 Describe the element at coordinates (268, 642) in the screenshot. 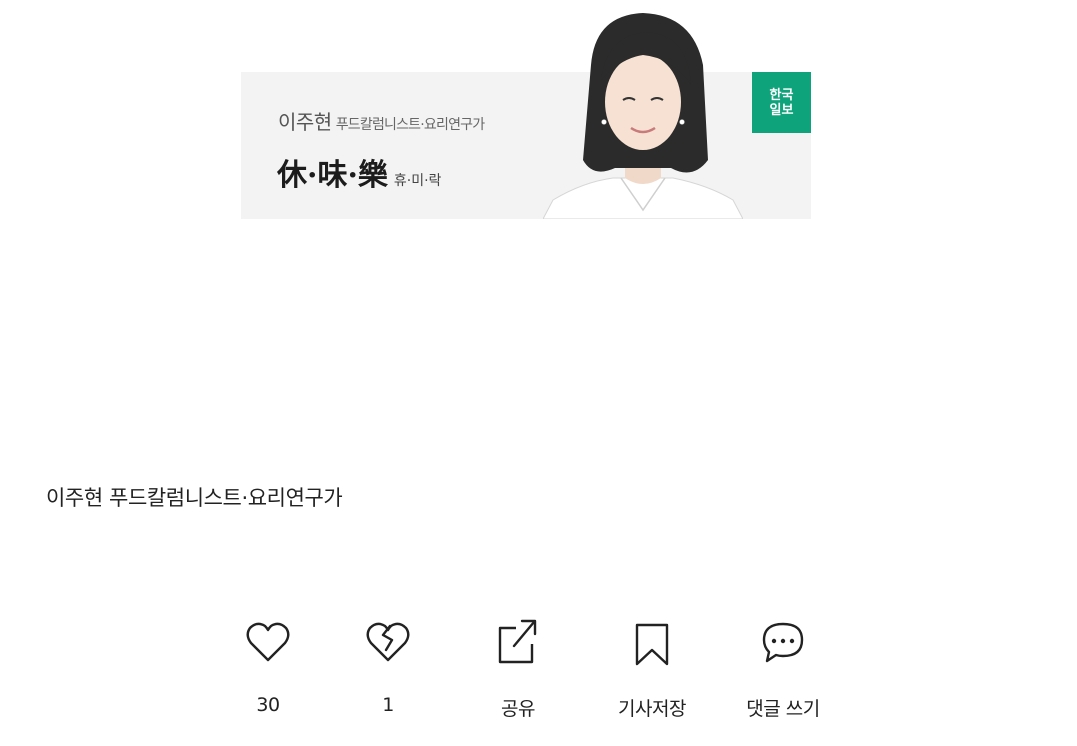

I see `heart-icon` at that location.